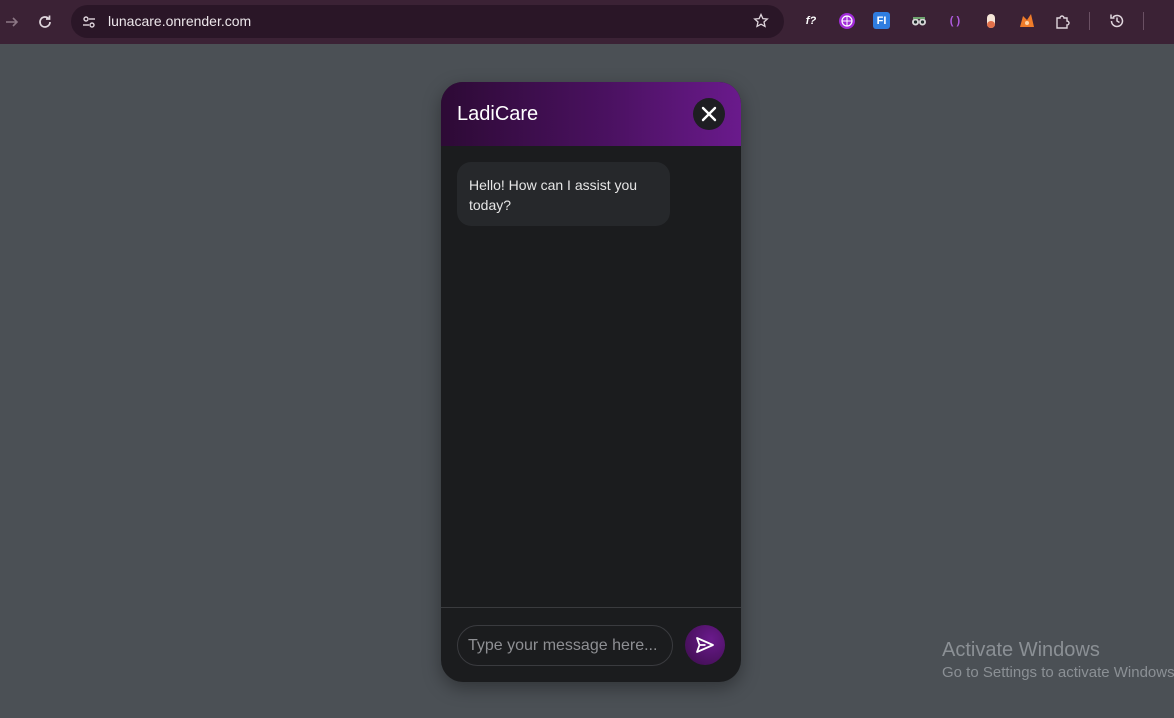 This screenshot has height=718, width=1174. Describe the element at coordinates (89, 22) in the screenshot. I see `site-settings-icon` at that location.